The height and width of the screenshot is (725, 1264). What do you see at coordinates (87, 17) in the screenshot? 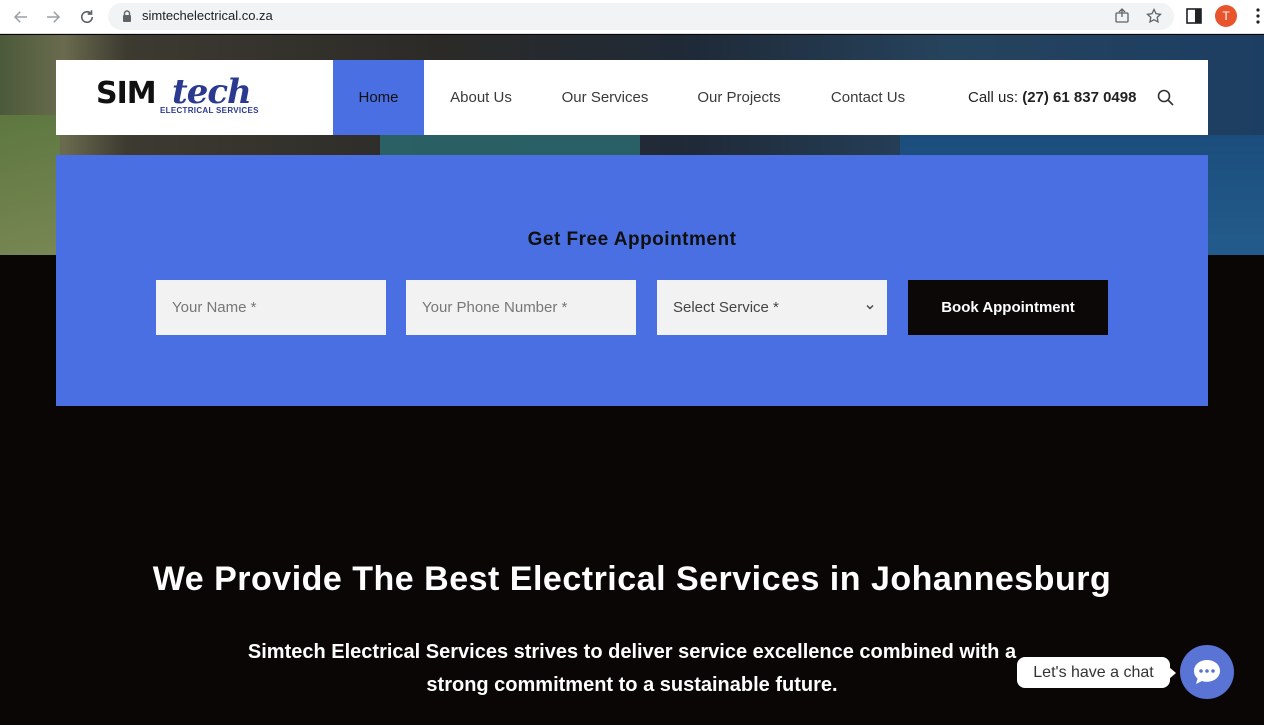
I see `reload-icon` at bounding box center [87, 17].